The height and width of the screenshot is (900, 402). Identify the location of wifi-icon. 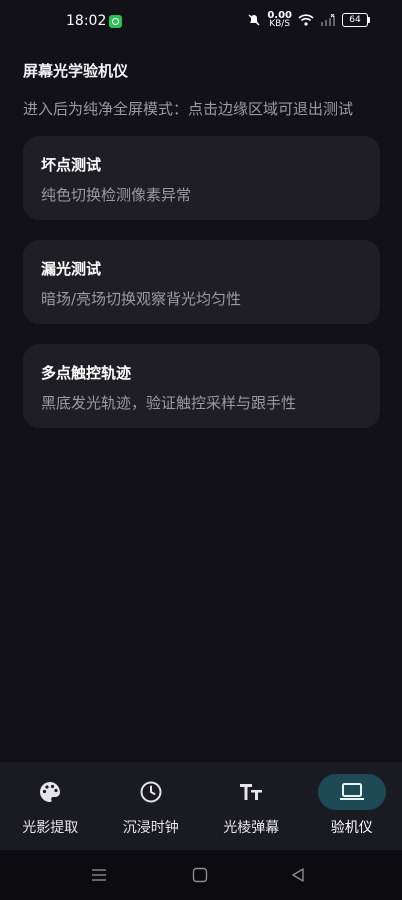
(306, 20).